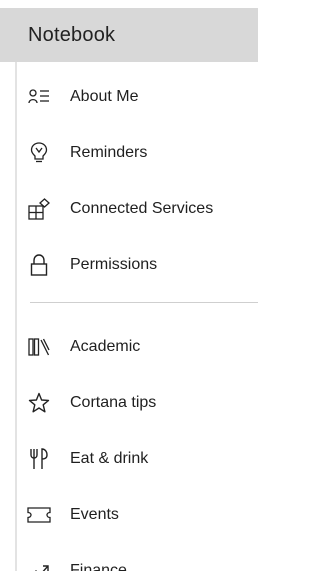 The width and height of the screenshot is (320, 571). I want to click on menu-item-reminders: Reminders, so click(129, 153).